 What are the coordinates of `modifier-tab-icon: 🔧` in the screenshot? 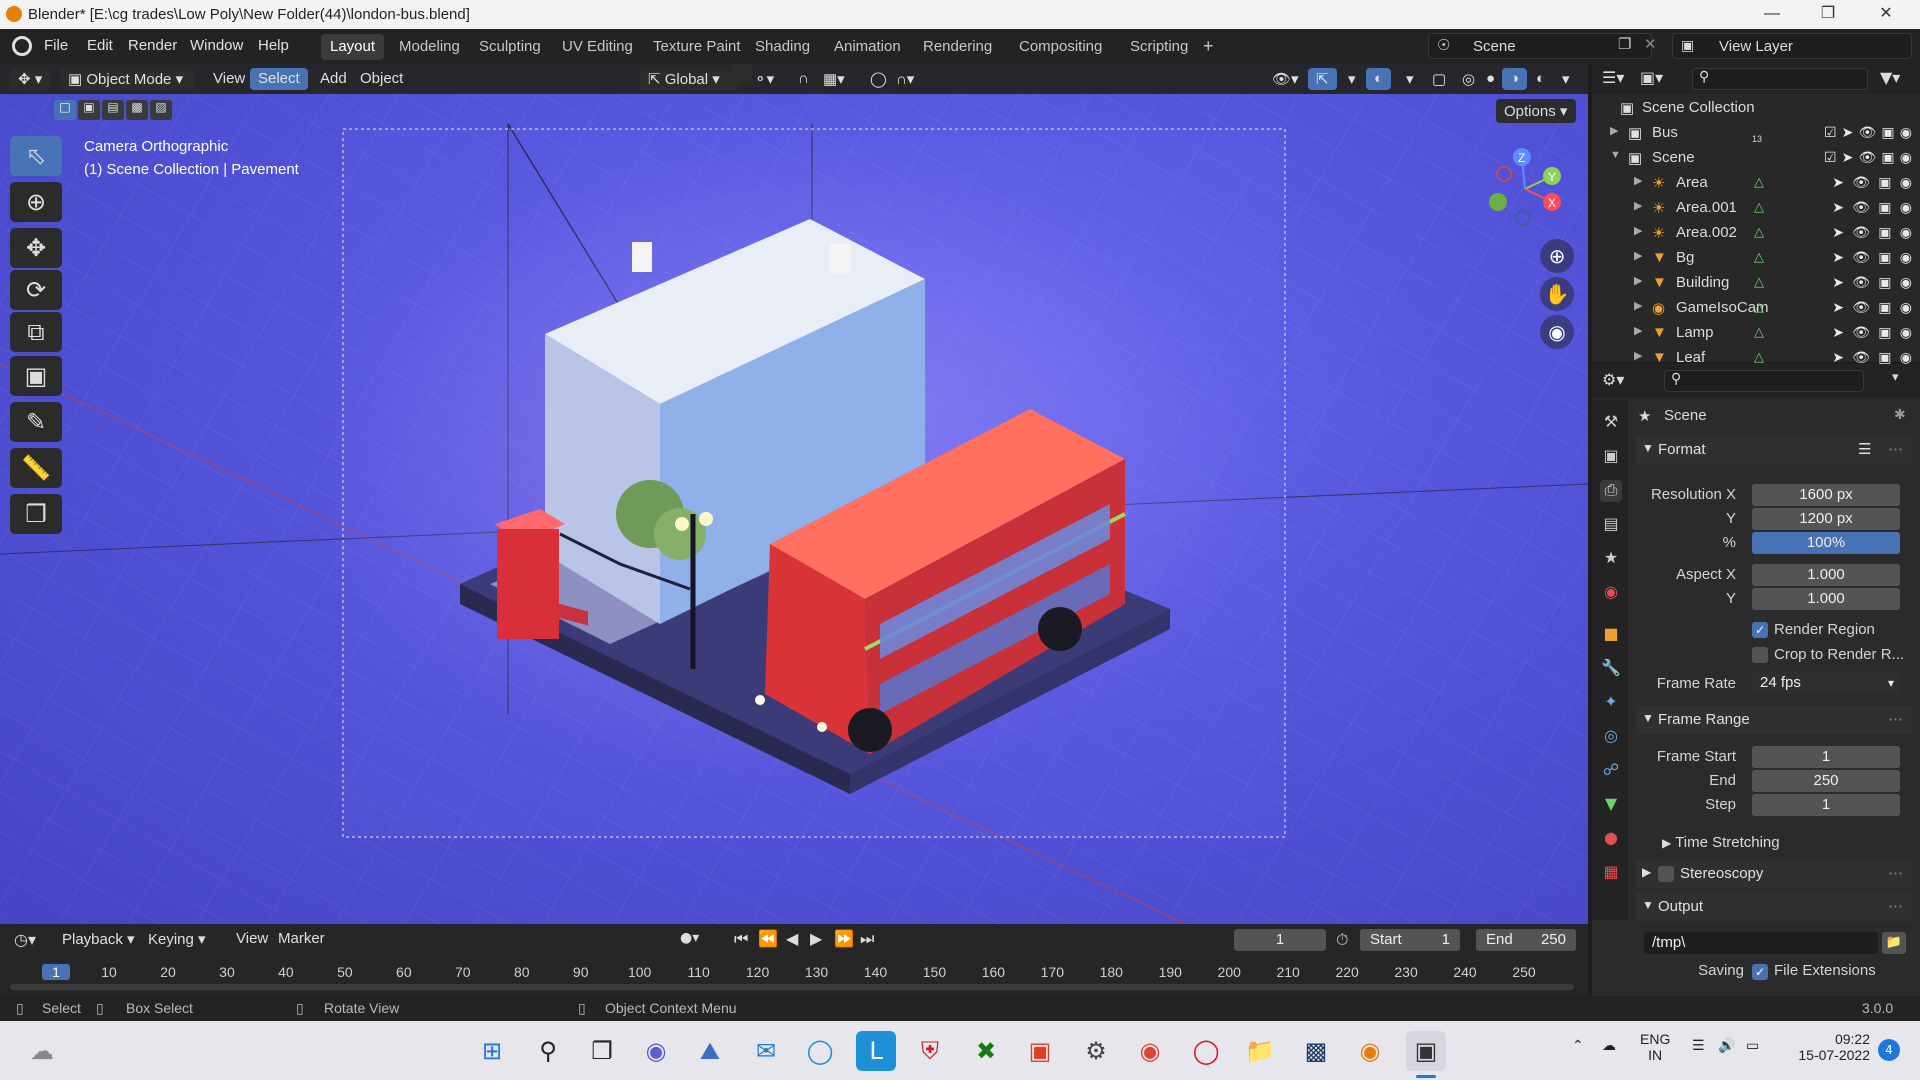 It's located at (1611, 669).